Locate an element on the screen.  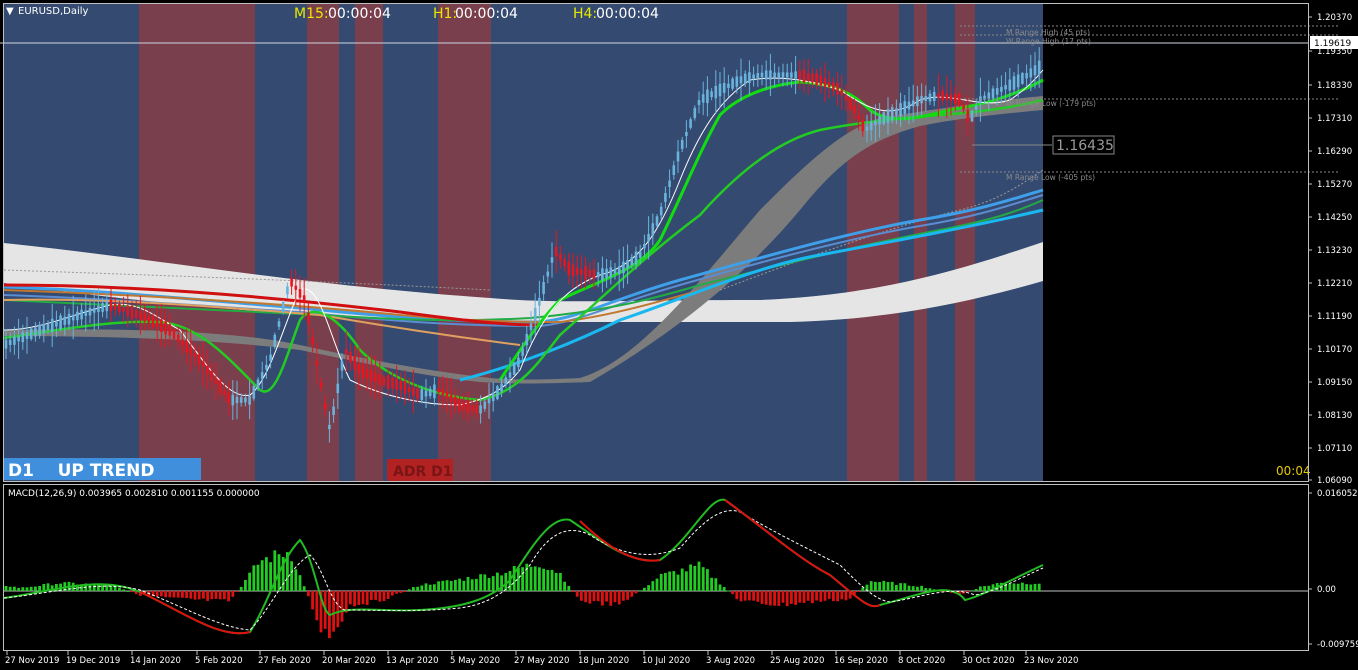
bear-zone is located at coordinates (965, 242).